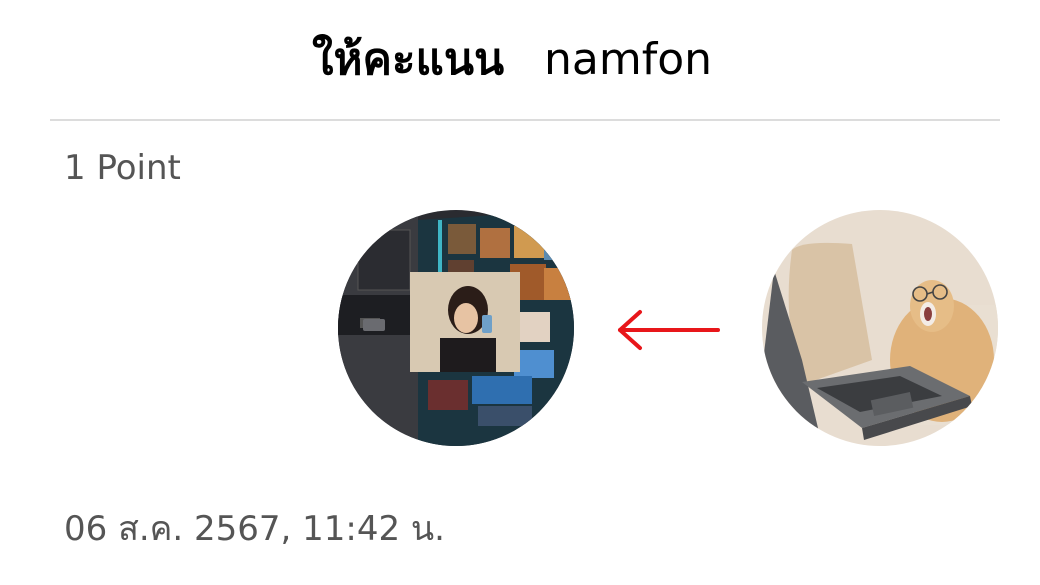 The height and width of the screenshot is (585, 1040). I want to click on sender-avatar-image, so click(880, 328).